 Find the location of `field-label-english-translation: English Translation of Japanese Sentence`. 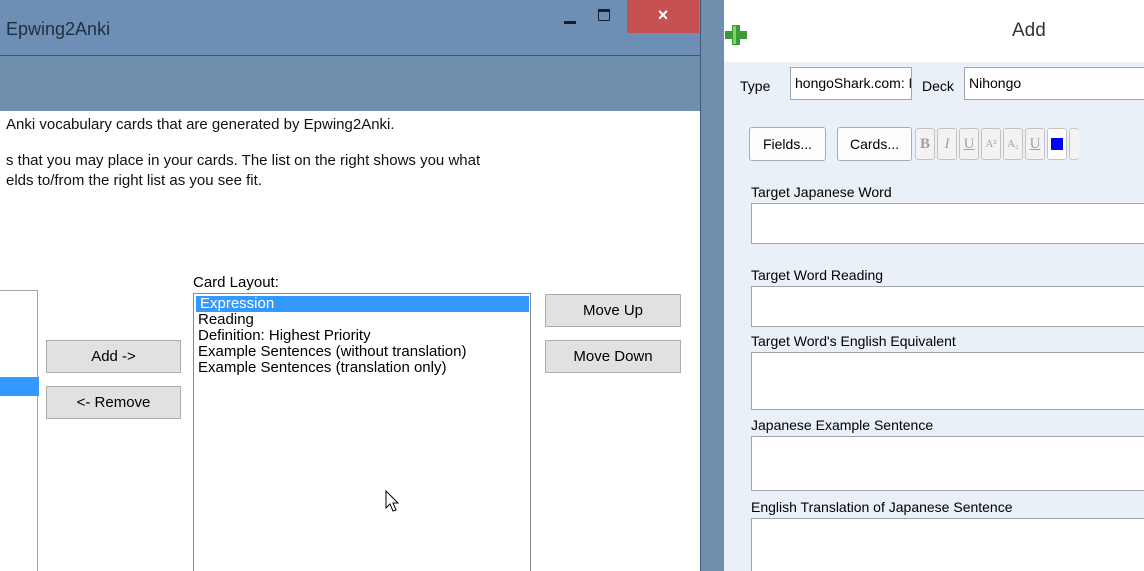

field-label-english-translation: English Translation of Japanese Sentence is located at coordinates (882, 507).